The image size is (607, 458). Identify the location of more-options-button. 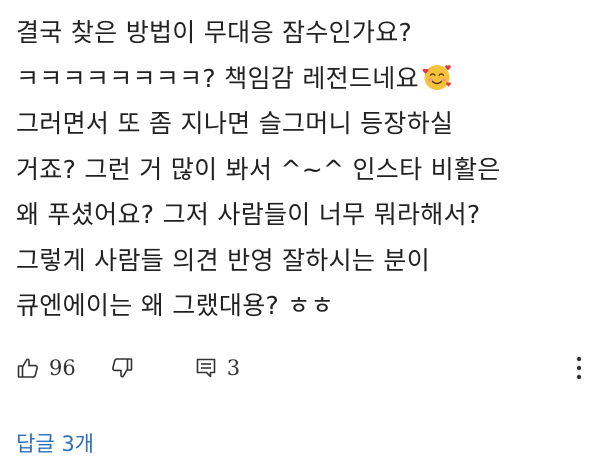
(579, 368).